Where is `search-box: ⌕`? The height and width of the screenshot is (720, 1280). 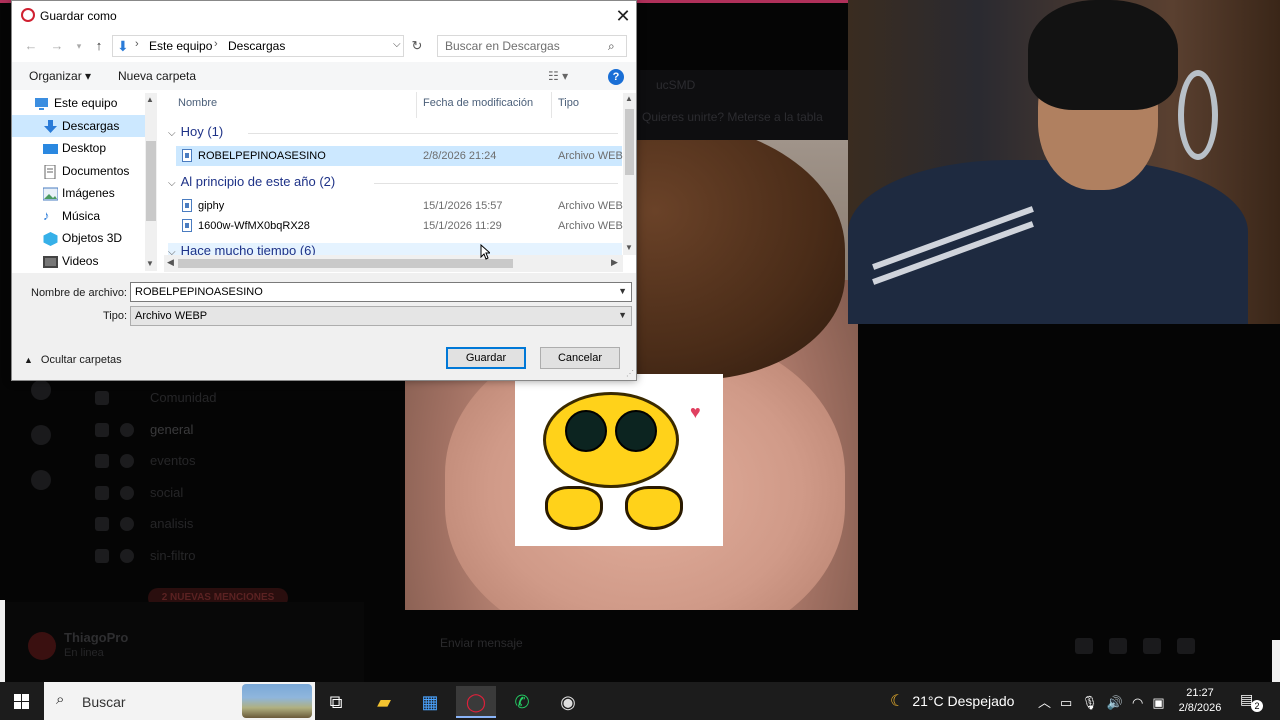
search-box: ⌕ is located at coordinates (532, 46).